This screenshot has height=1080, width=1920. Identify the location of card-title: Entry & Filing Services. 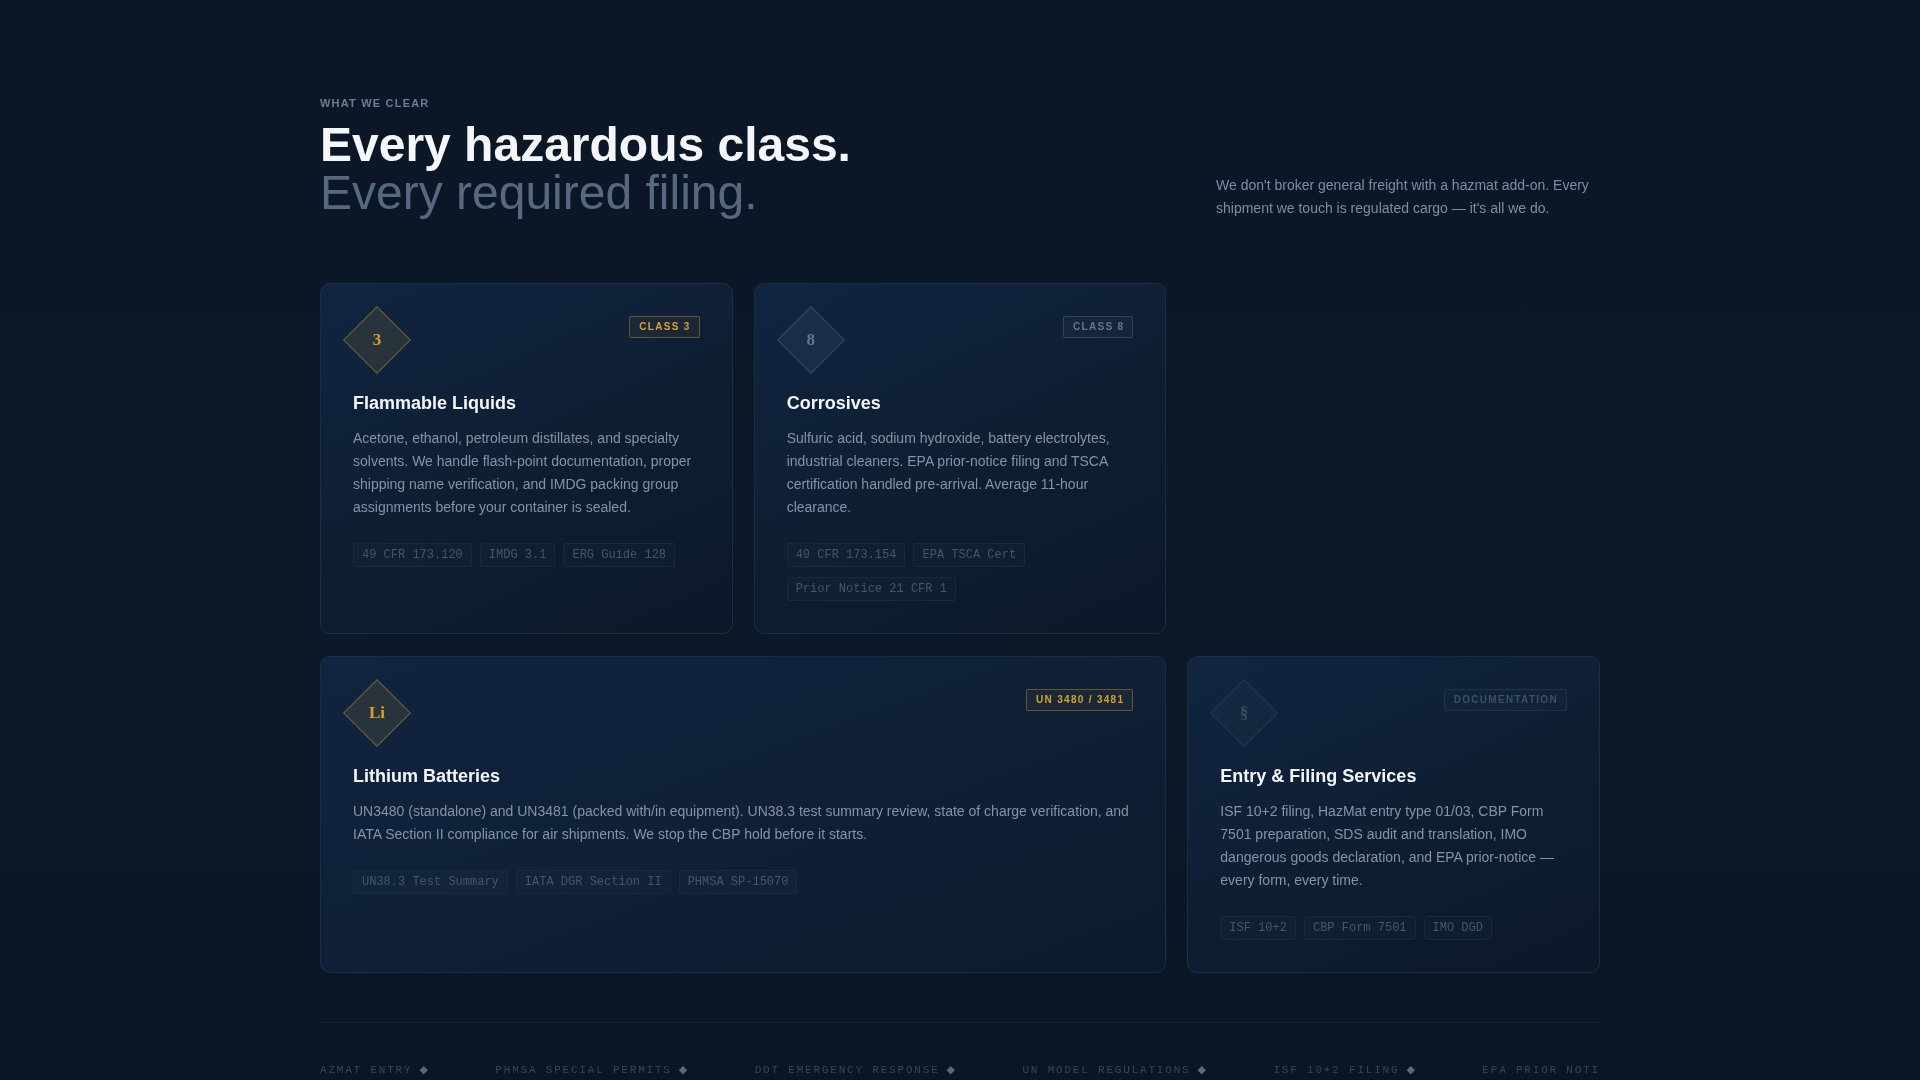
(1318, 776).